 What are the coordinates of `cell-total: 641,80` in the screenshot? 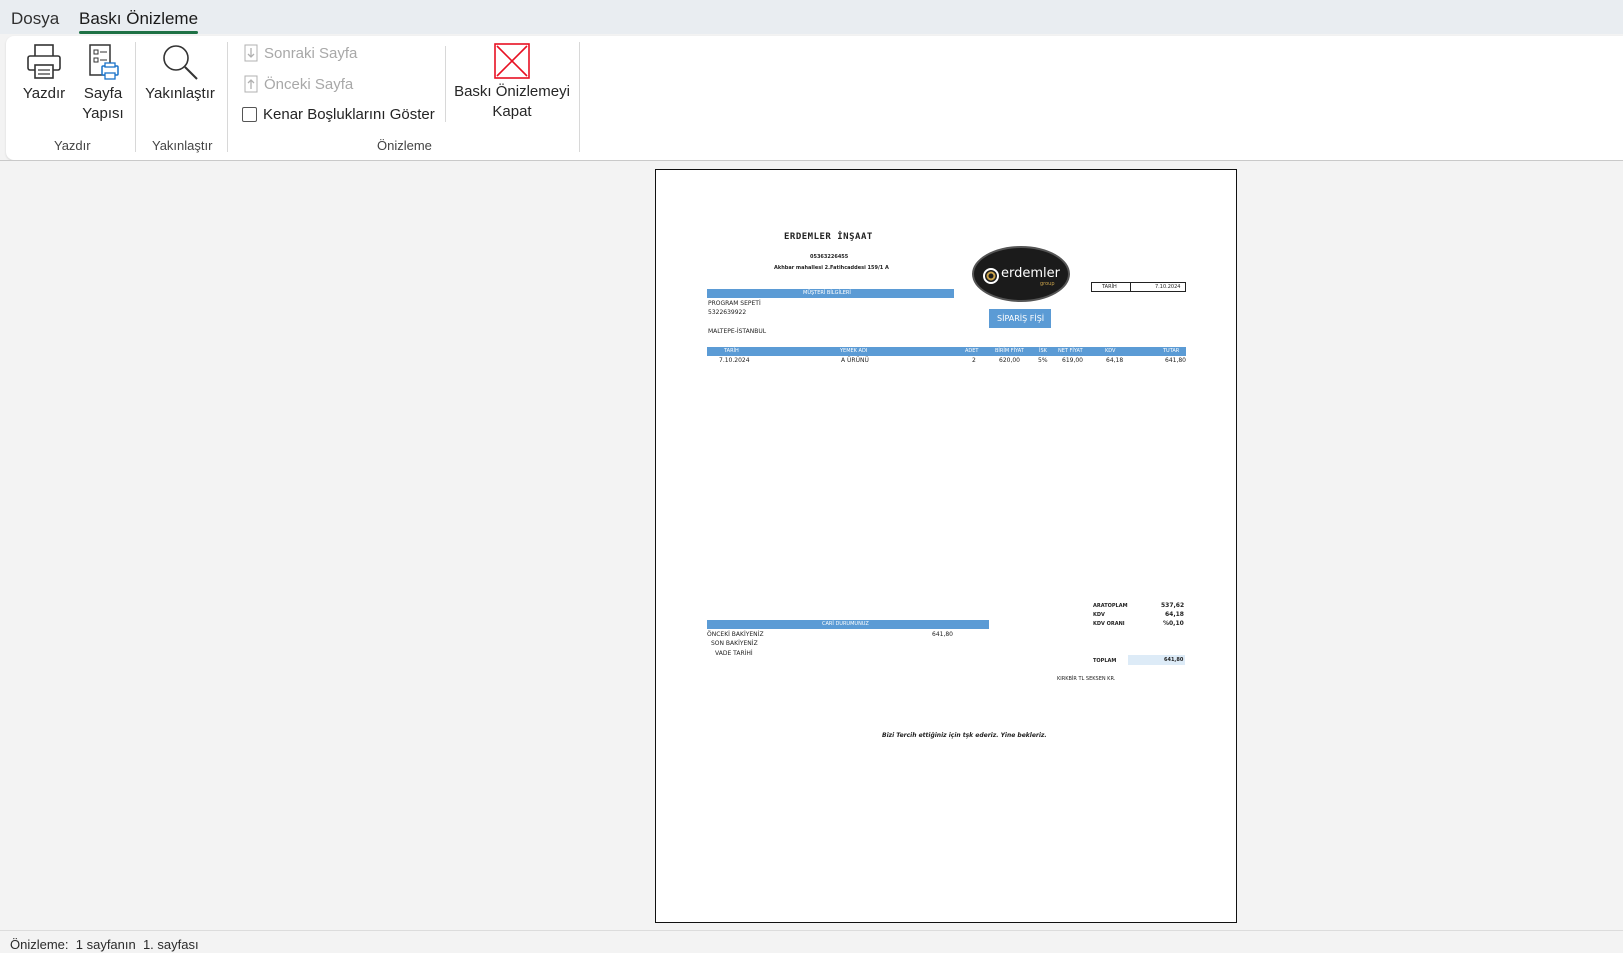 It's located at (1175, 360).